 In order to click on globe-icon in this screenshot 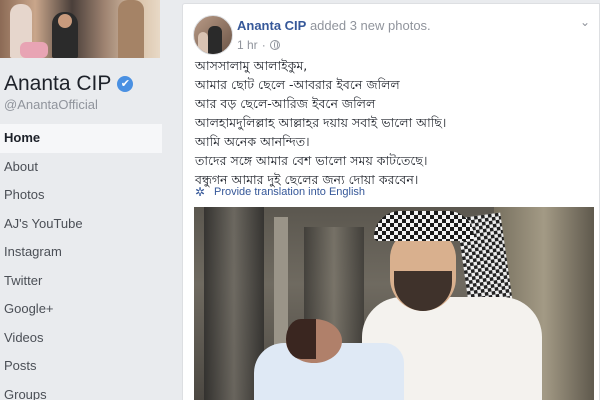, I will do `click(274, 45)`.